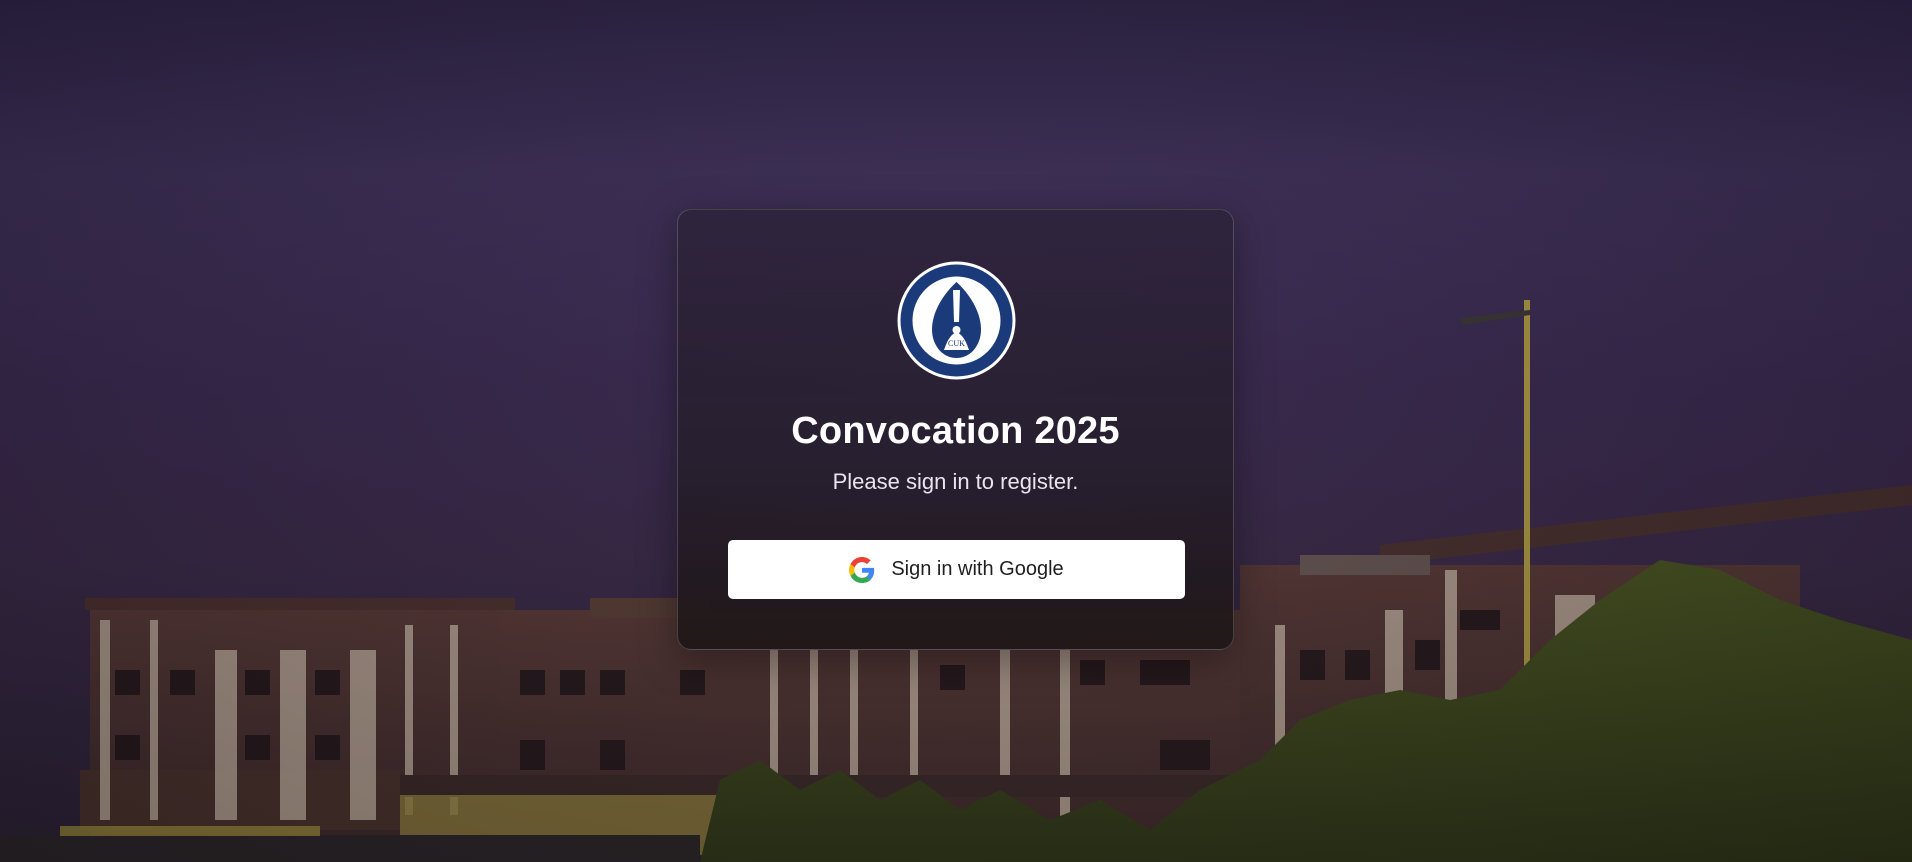 Image resolution: width=1912 pixels, height=862 pixels. Describe the element at coordinates (955, 481) in the screenshot. I see `page-subtitle: Please sign in to register.` at that location.